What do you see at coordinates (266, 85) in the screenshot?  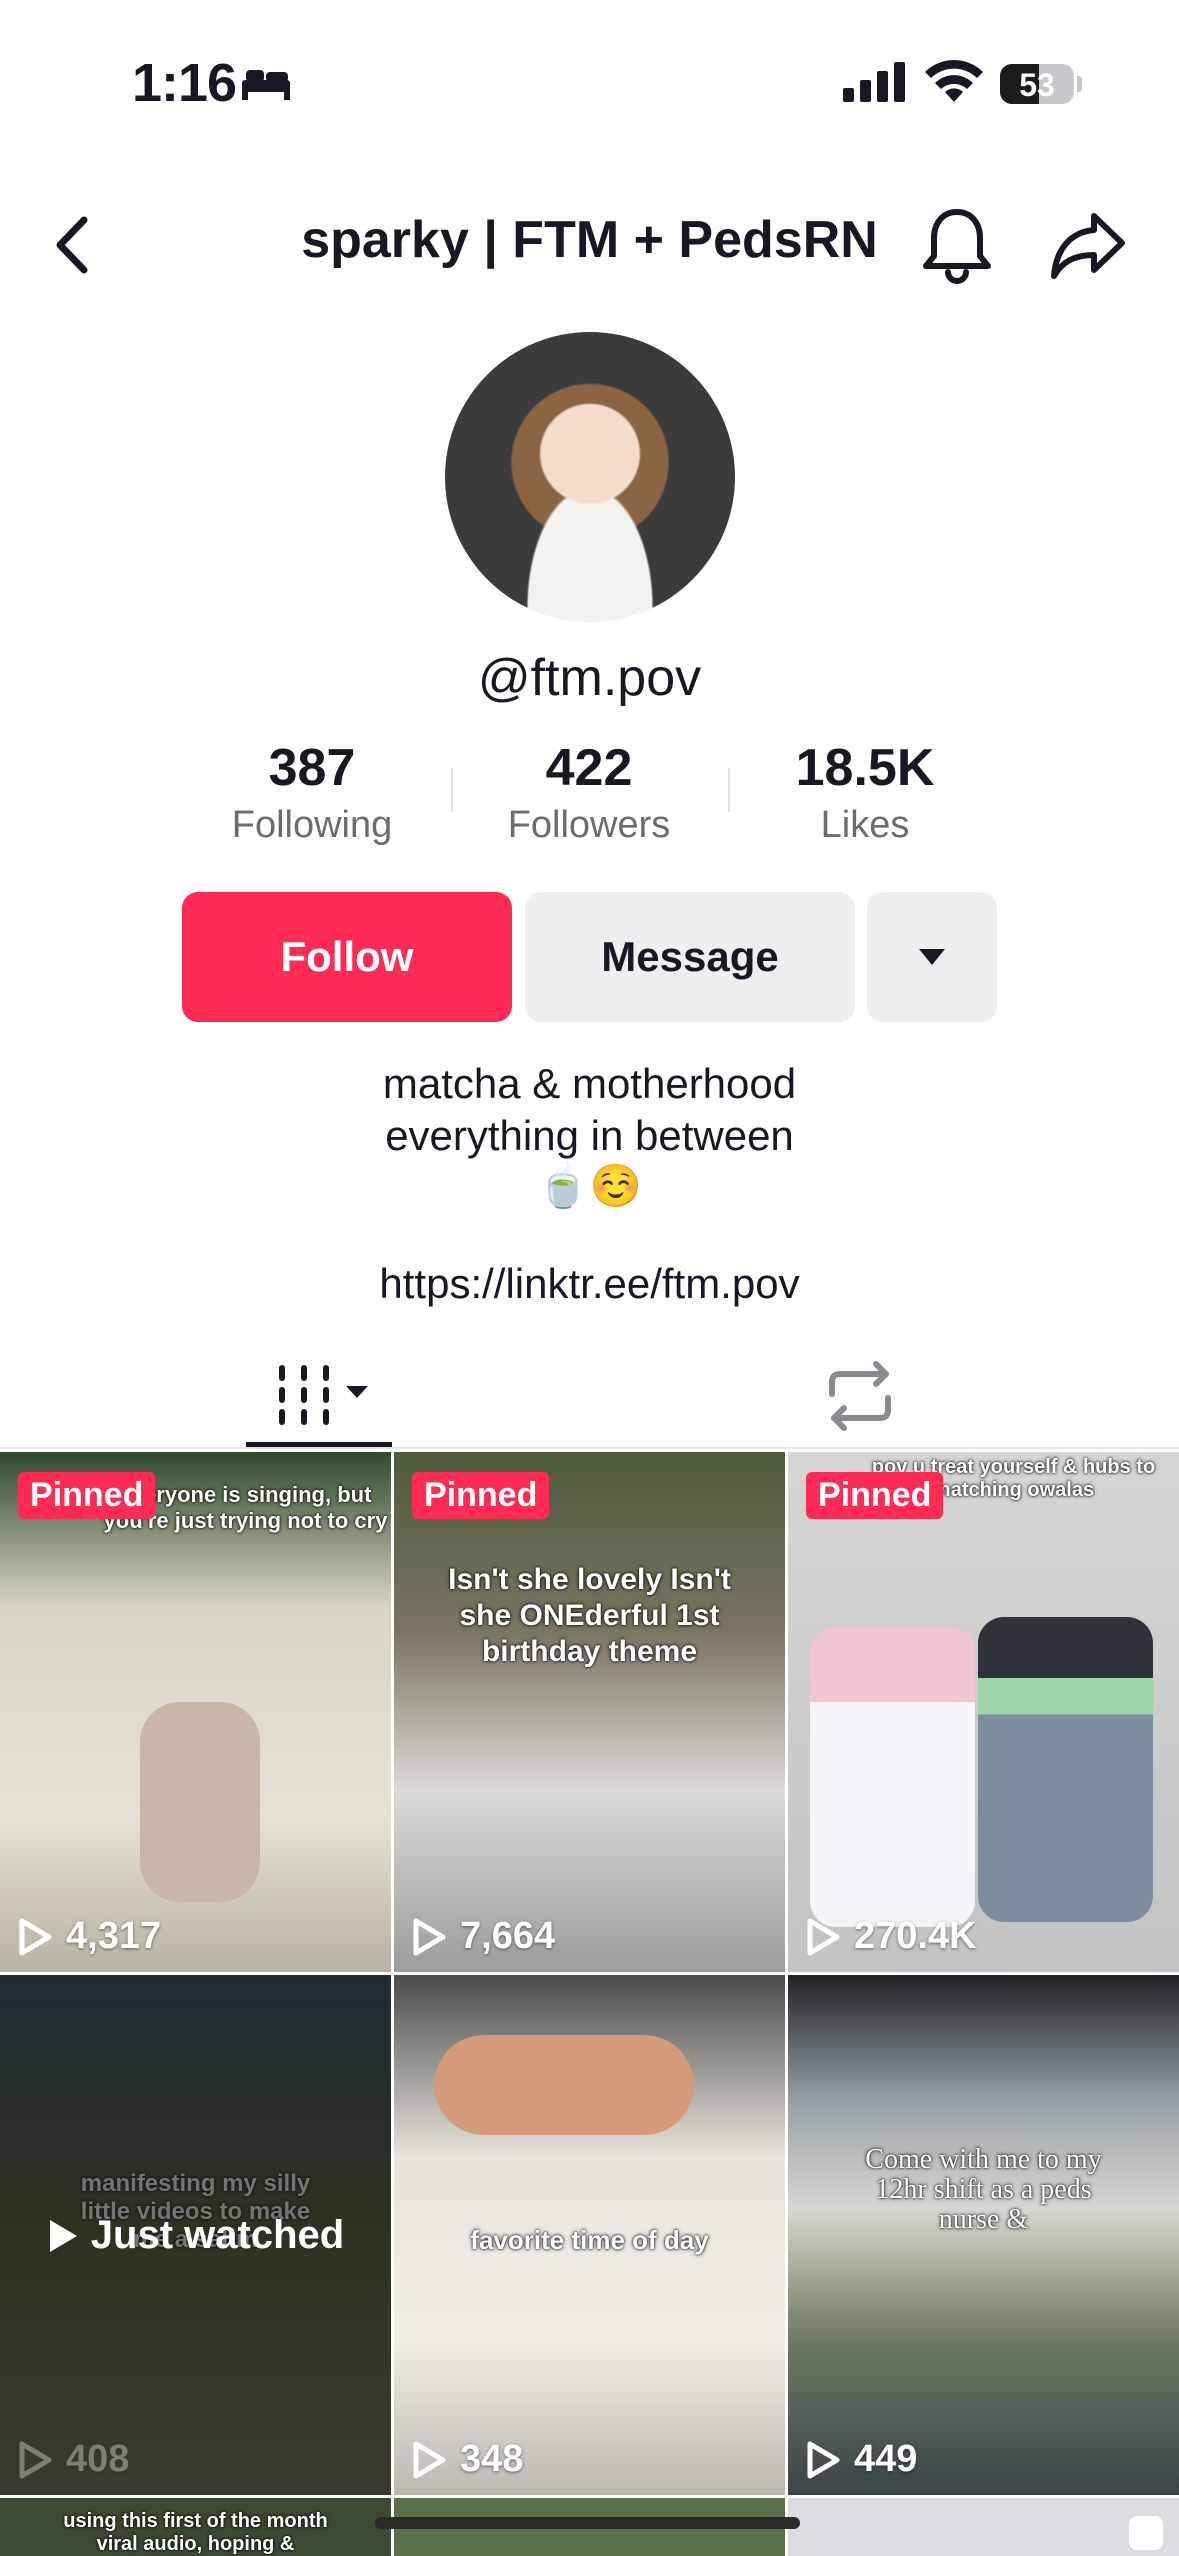 I see `sleep-focus-icon` at bounding box center [266, 85].